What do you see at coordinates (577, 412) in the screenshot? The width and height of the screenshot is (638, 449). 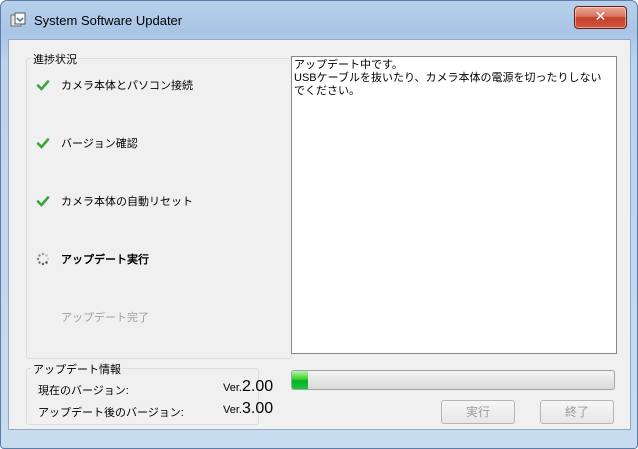 I see `exit-button: 終了` at bounding box center [577, 412].